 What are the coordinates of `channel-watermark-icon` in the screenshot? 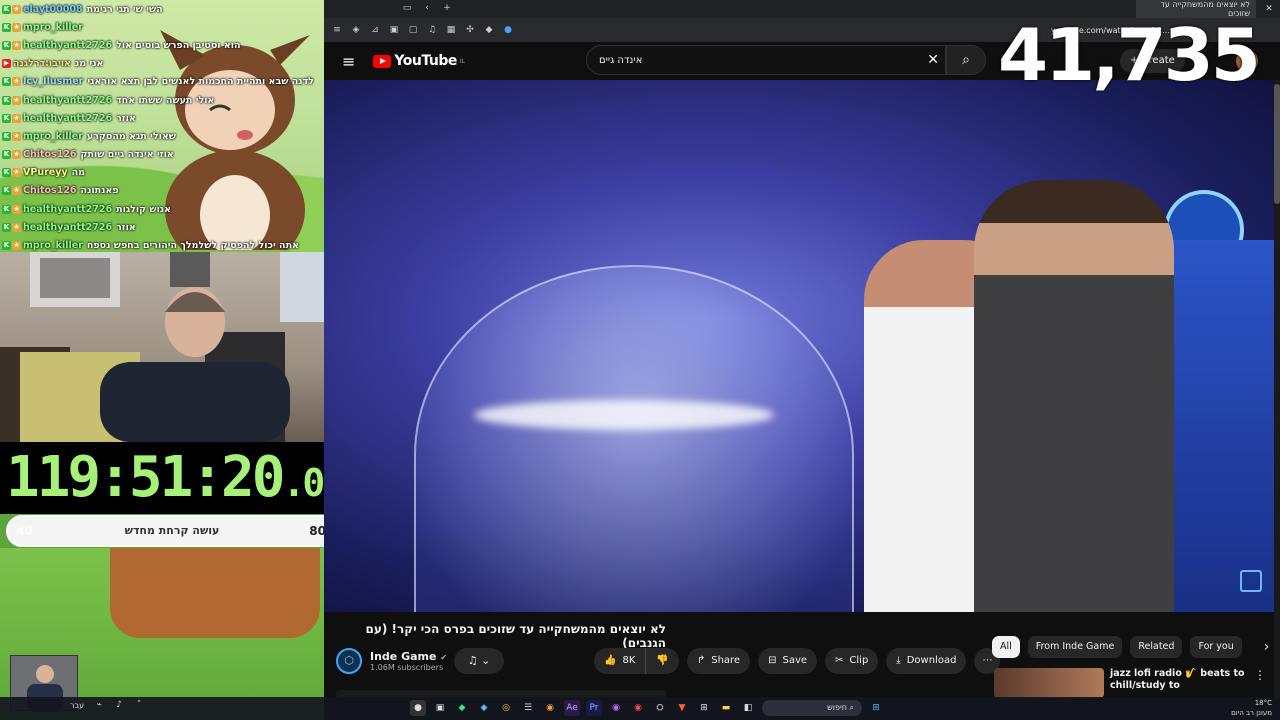 It's located at (1251, 581).